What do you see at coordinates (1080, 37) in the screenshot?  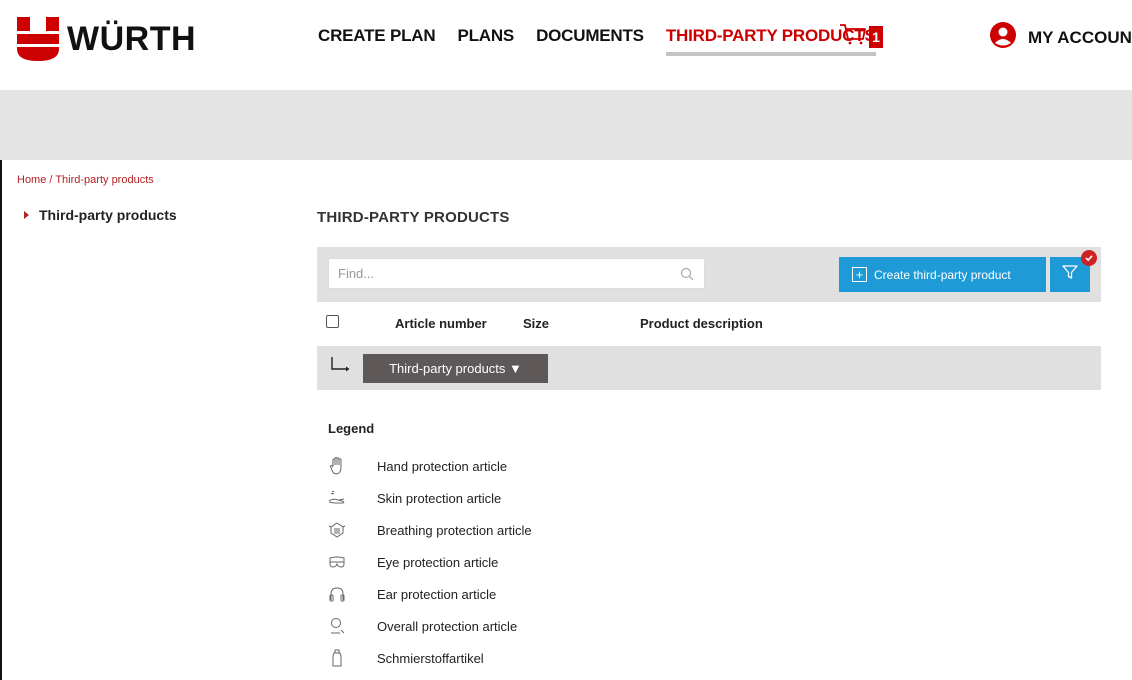 I see `account-label: MY ACCOUNT` at bounding box center [1080, 37].